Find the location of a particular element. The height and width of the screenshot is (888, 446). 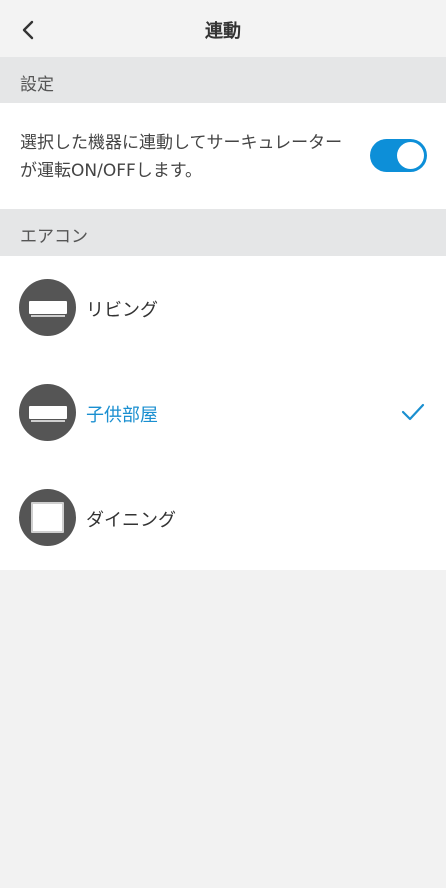

list-item-label: ダイニング is located at coordinates (131, 520).